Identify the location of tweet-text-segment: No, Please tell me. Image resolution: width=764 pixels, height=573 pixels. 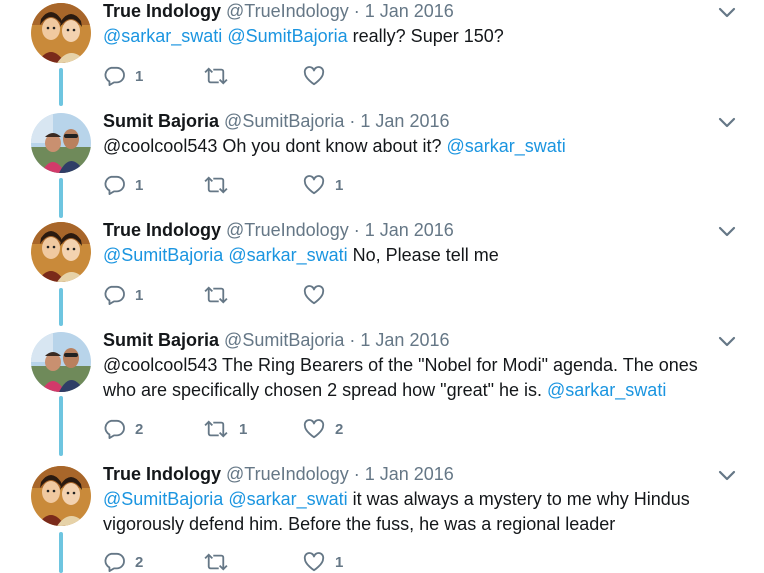
(423, 255).